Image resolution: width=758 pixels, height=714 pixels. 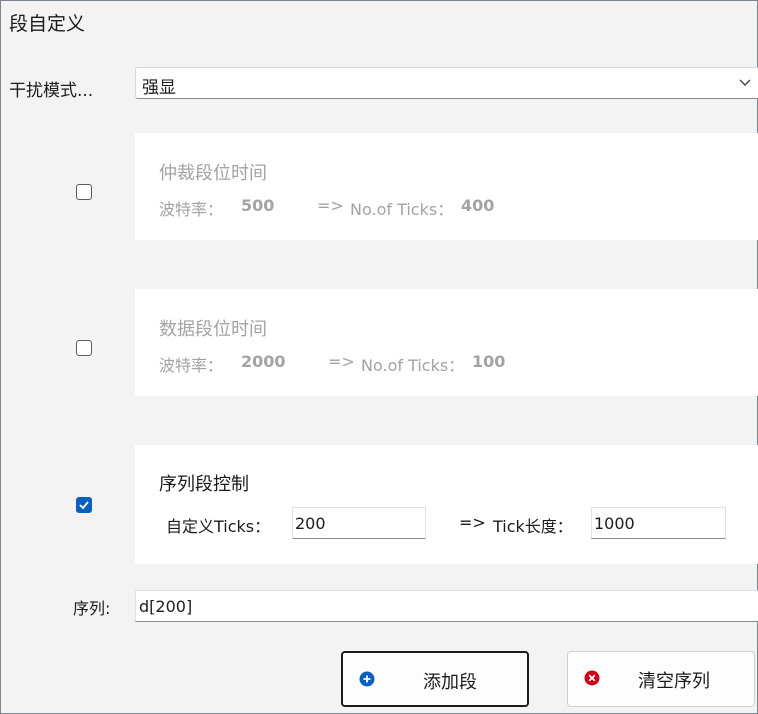 What do you see at coordinates (191, 209) in the screenshot?
I see `arbitration-baud-label: 波特率：` at bounding box center [191, 209].